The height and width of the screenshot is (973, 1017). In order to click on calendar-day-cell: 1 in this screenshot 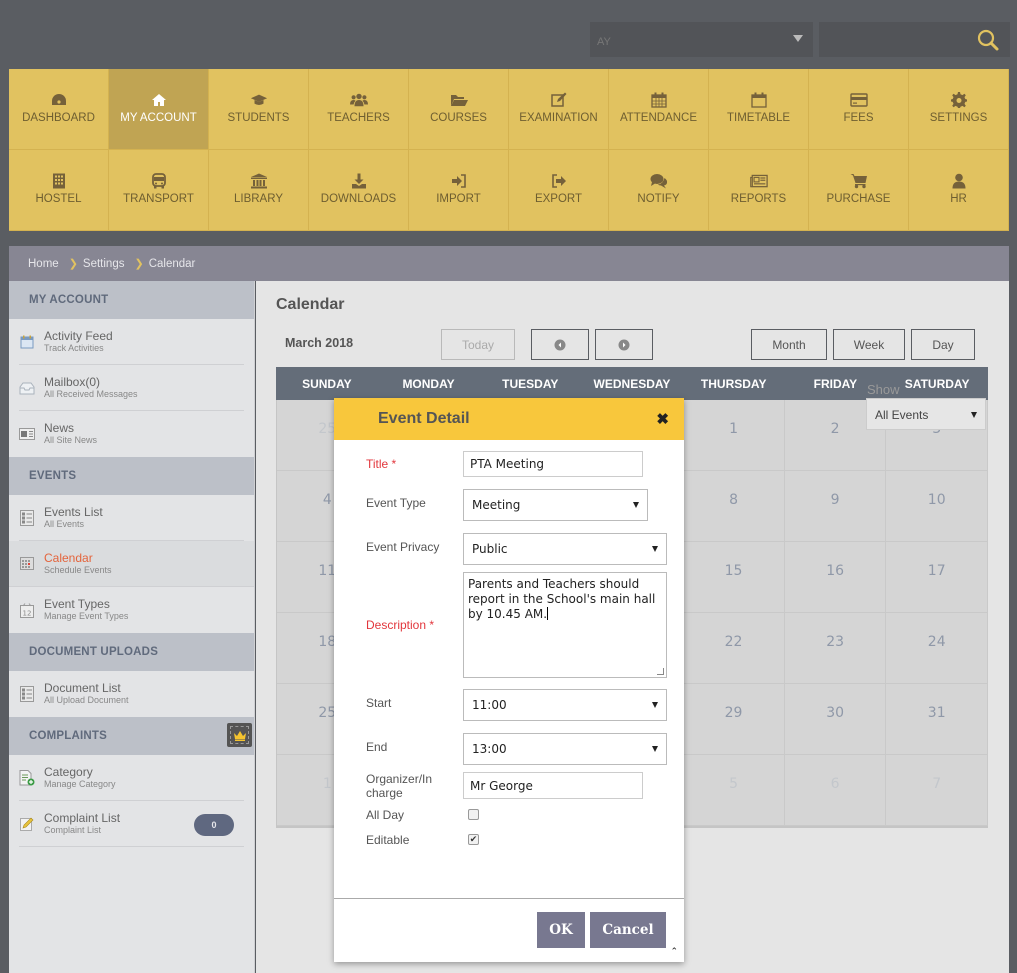, I will do `click(734, 435)`.